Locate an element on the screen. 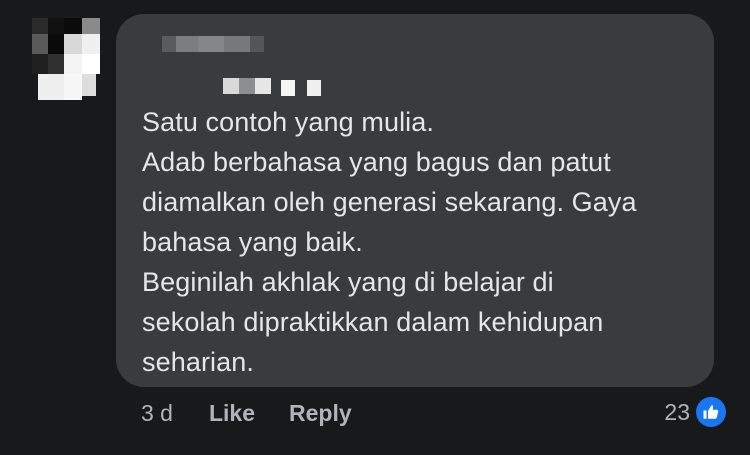  comment-line: Beginilah akhlak yang di belajar di is located at coordinates (348, 282).